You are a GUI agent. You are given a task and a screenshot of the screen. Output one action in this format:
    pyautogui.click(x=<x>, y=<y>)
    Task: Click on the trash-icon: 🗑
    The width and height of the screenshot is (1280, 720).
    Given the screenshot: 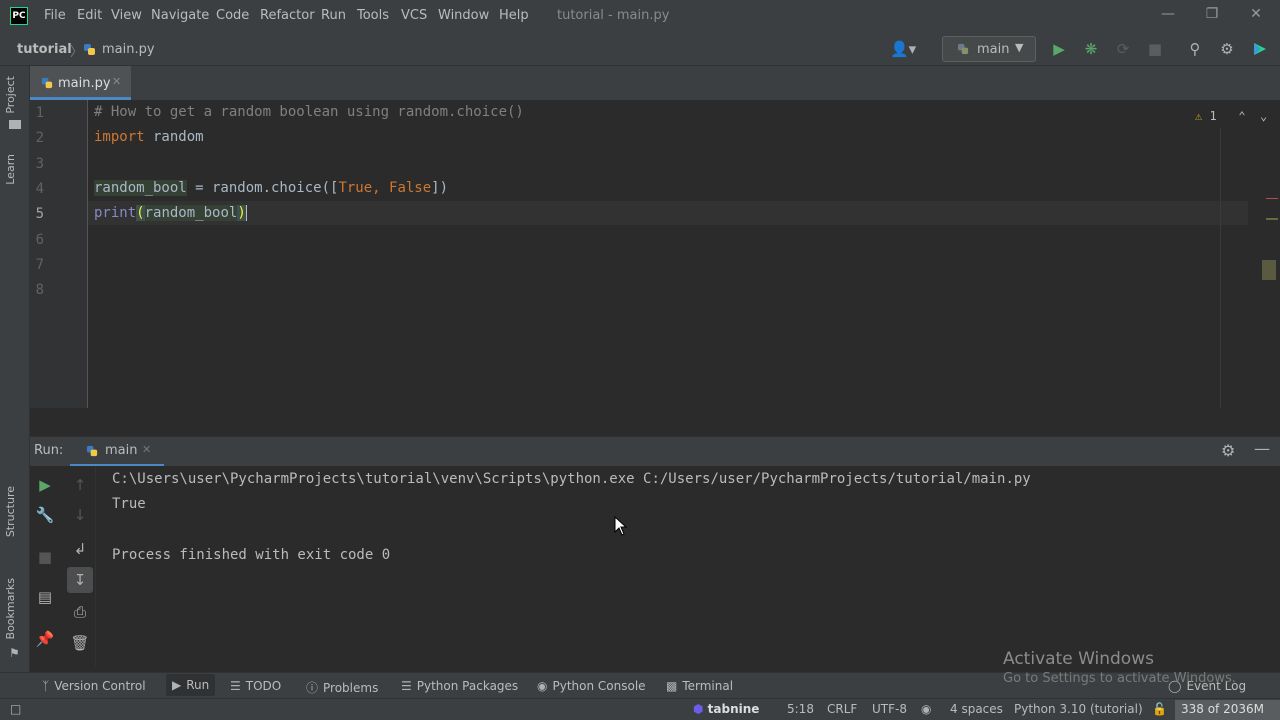 What is the action you would take?
    pyautogui.click(x=80, y=643)
    